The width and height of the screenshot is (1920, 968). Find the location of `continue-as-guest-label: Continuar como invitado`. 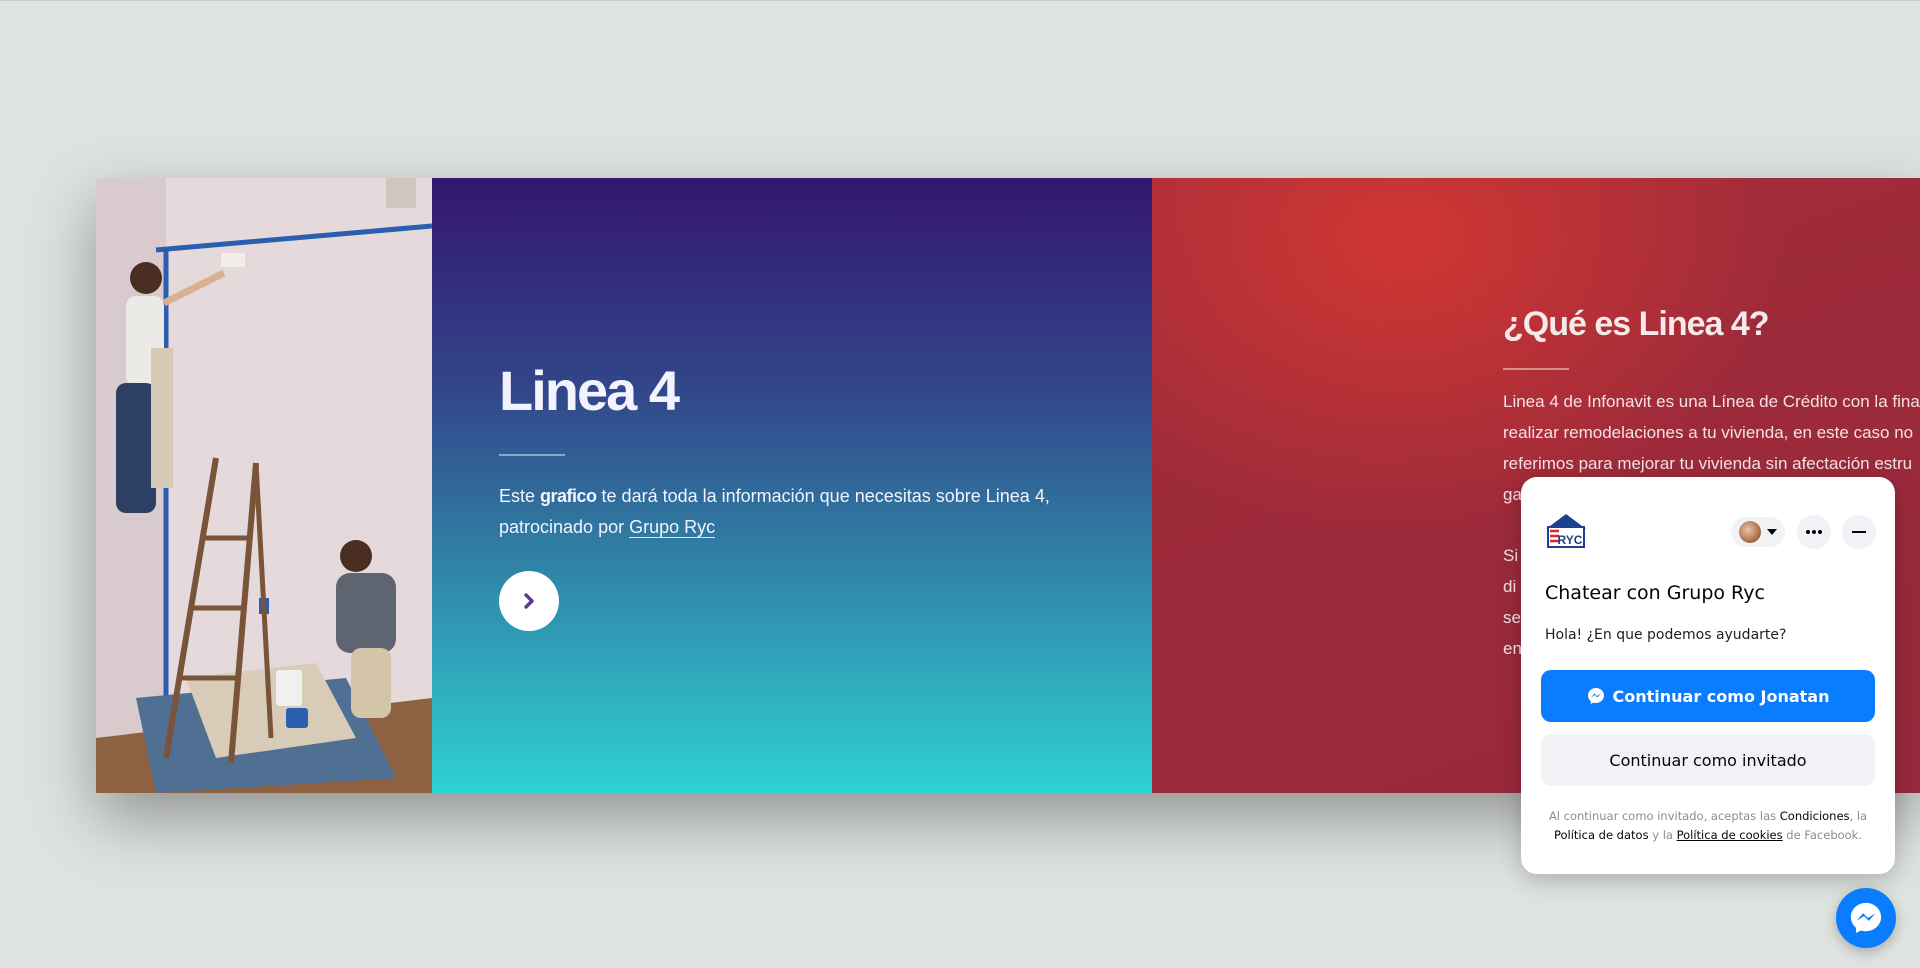

continue-as-guest-label: Continuar como invitado is located at coordinates (1708, 760).